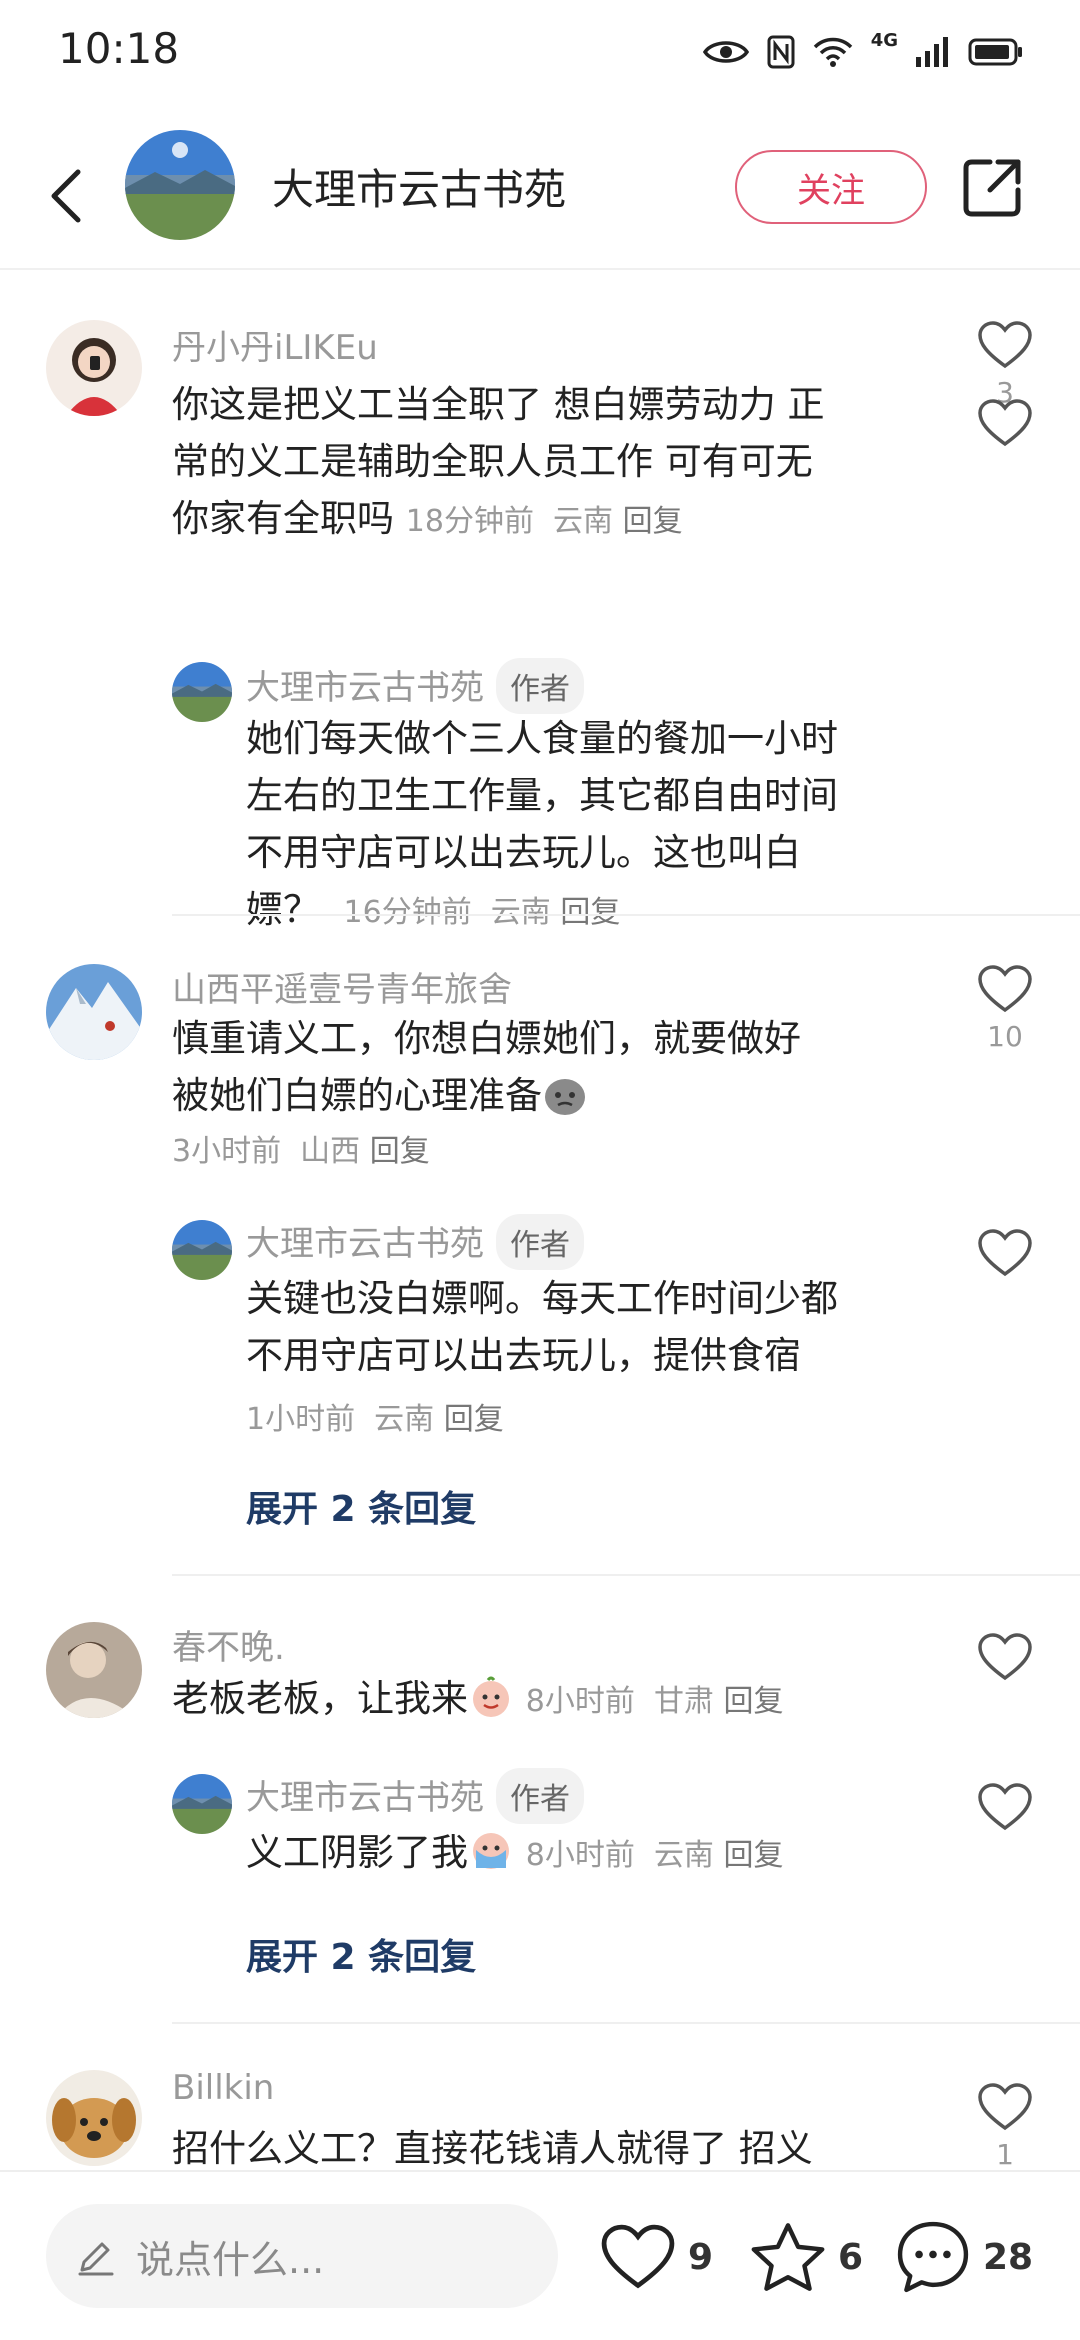 This screenshot has width=1080, height=2340. I want to click on like-count: 1, so click(1005, 2154).